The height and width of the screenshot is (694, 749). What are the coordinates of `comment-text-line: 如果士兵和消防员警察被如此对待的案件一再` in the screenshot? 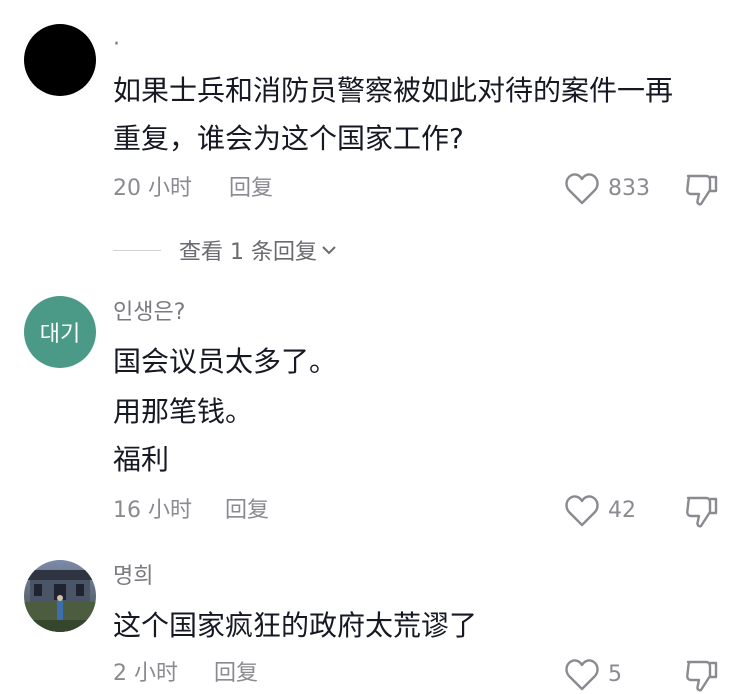 It's located at (393, 90).